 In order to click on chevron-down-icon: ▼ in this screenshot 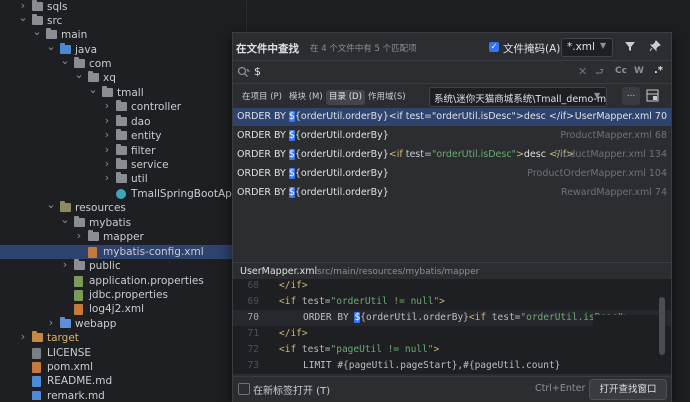, I will do `click(597, 95)`.